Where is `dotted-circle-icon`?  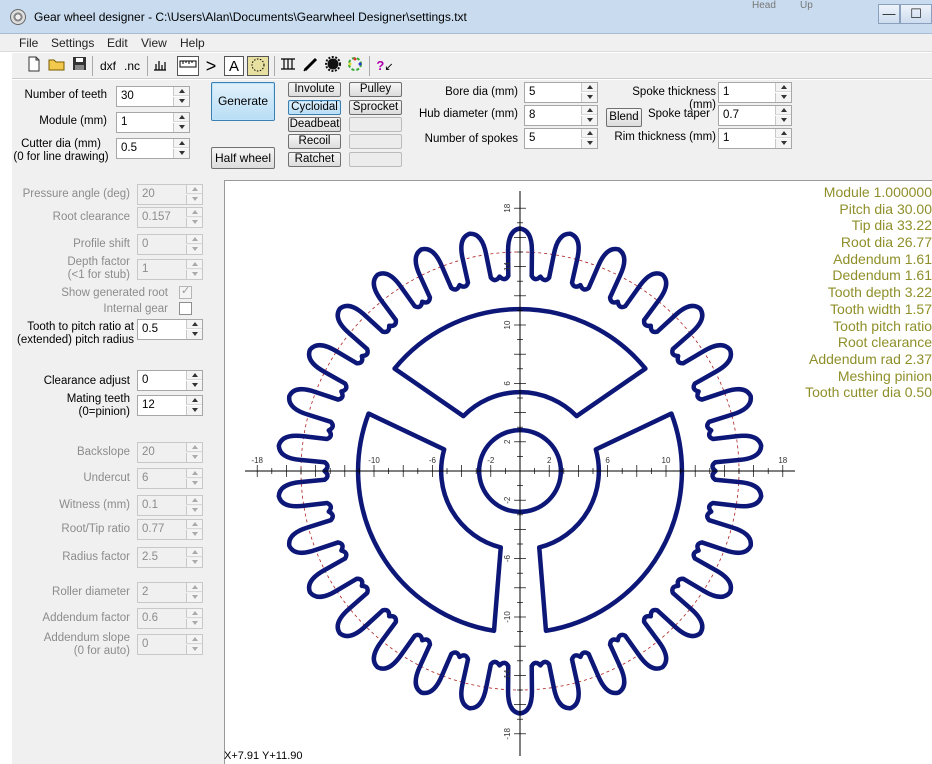
dotted-circle-icon is located at coordinates (258, 66).